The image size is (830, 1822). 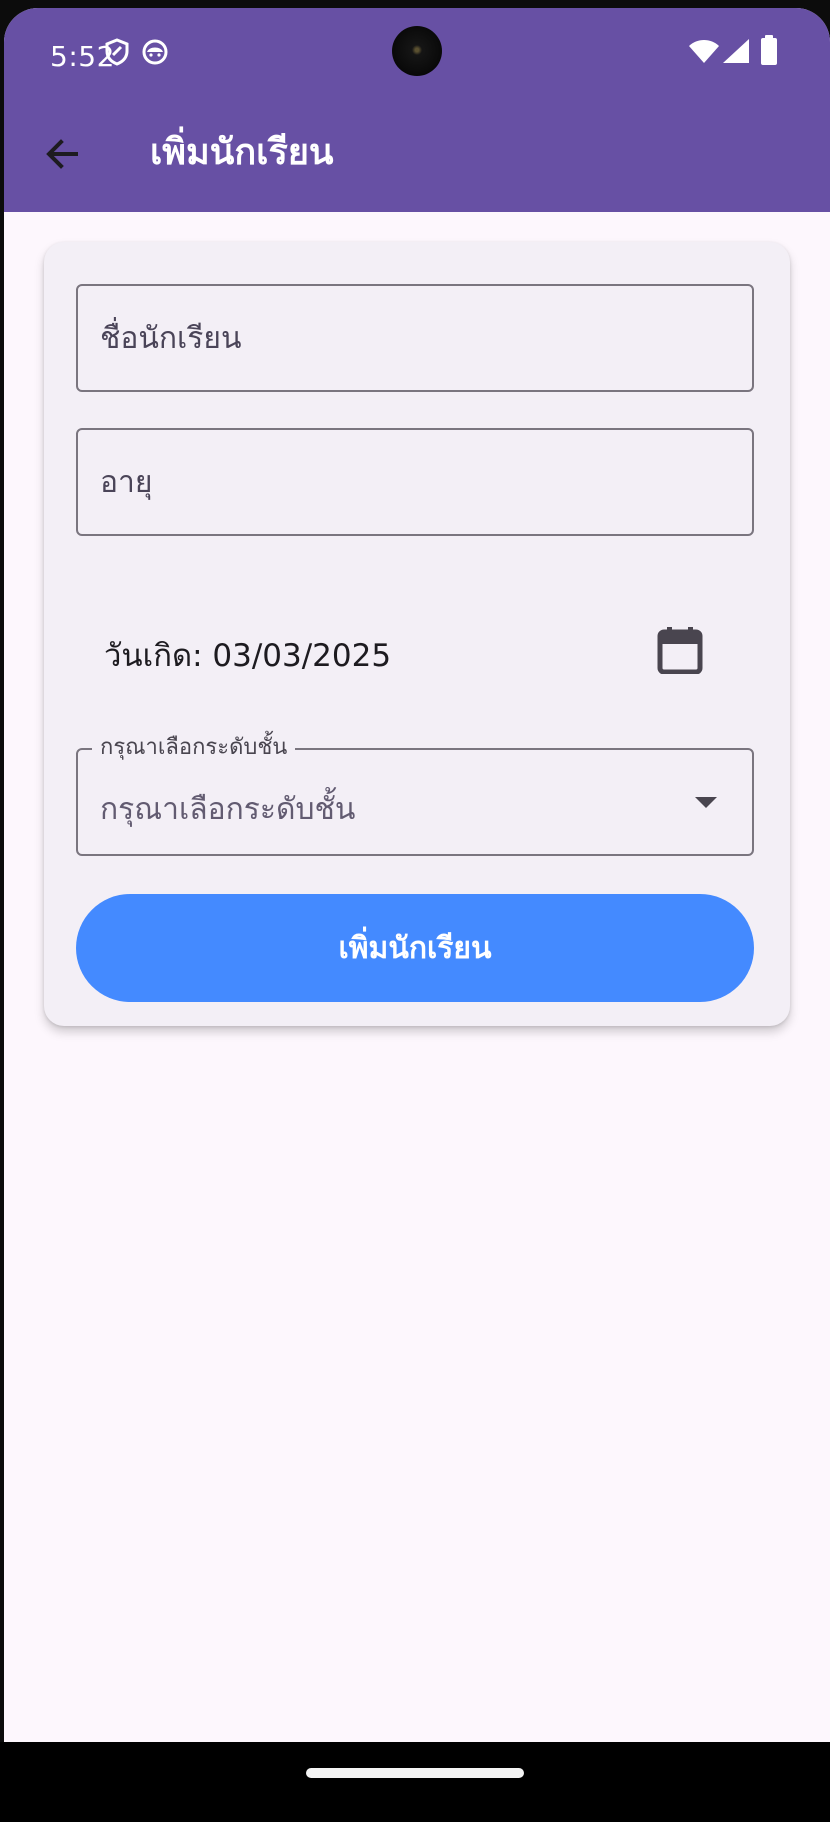 I want to click on front-camera, so click(x=417, y=51).